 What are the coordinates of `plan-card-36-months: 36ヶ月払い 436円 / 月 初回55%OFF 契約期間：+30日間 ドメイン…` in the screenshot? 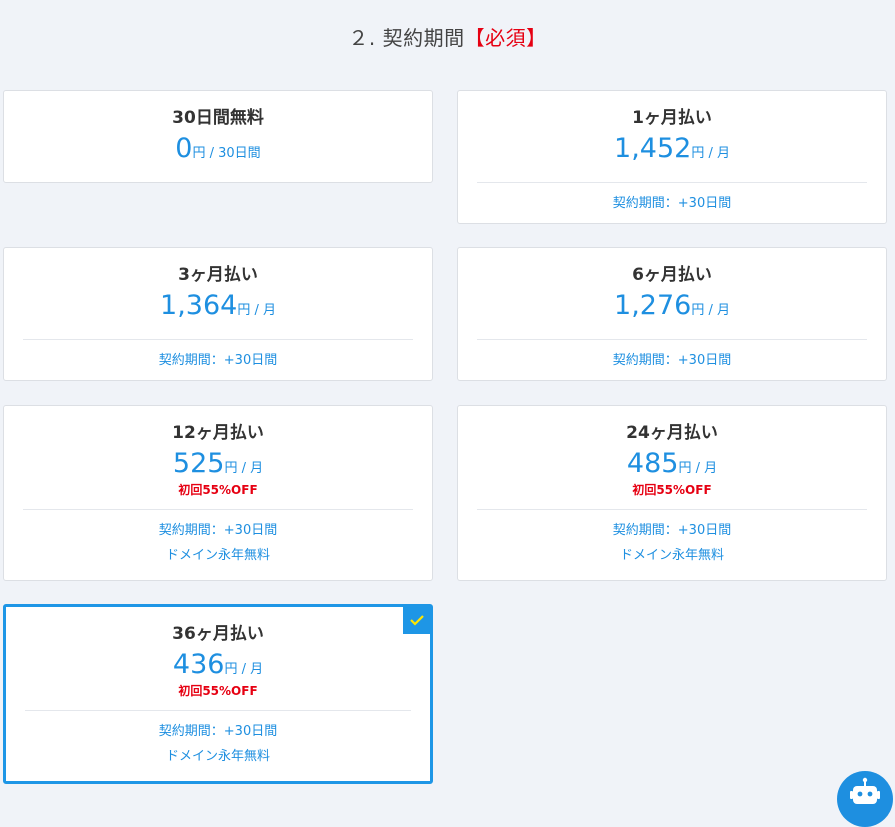 It's located at (218, 694).